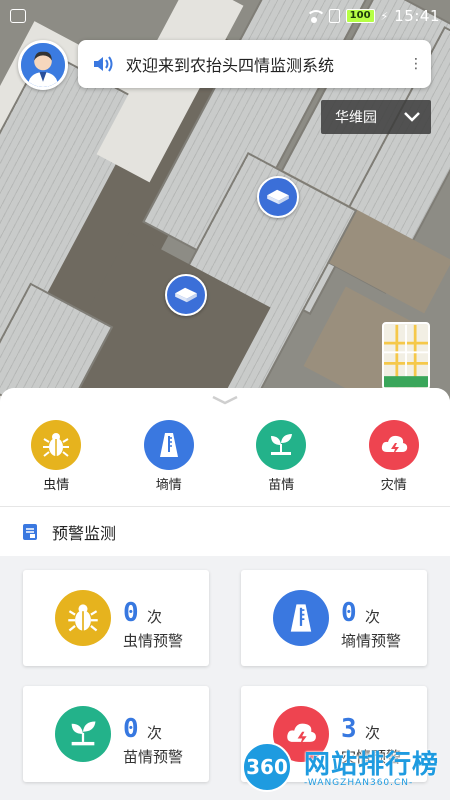 This screenshot has height=800, width=450. I want to click on warning-name: 虫情预警, so click(153, 641).